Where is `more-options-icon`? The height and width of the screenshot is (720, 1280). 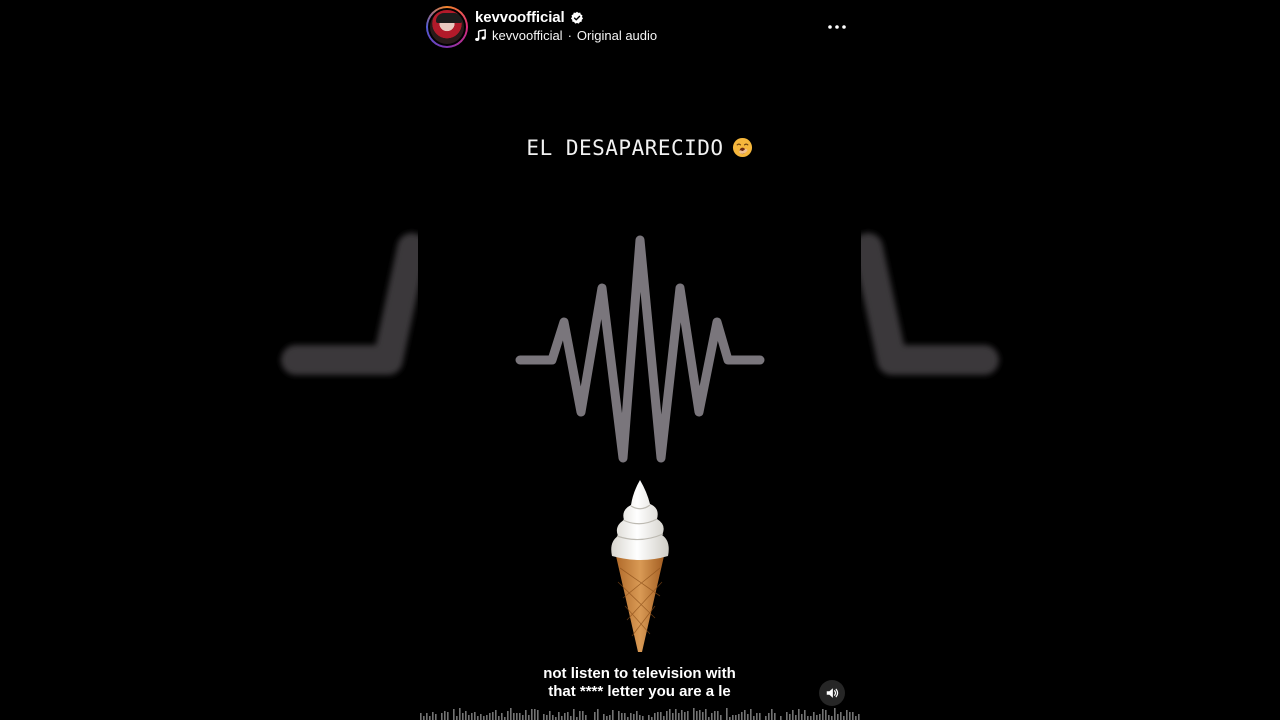
more-options-icon is located at coordinates (837, 27).